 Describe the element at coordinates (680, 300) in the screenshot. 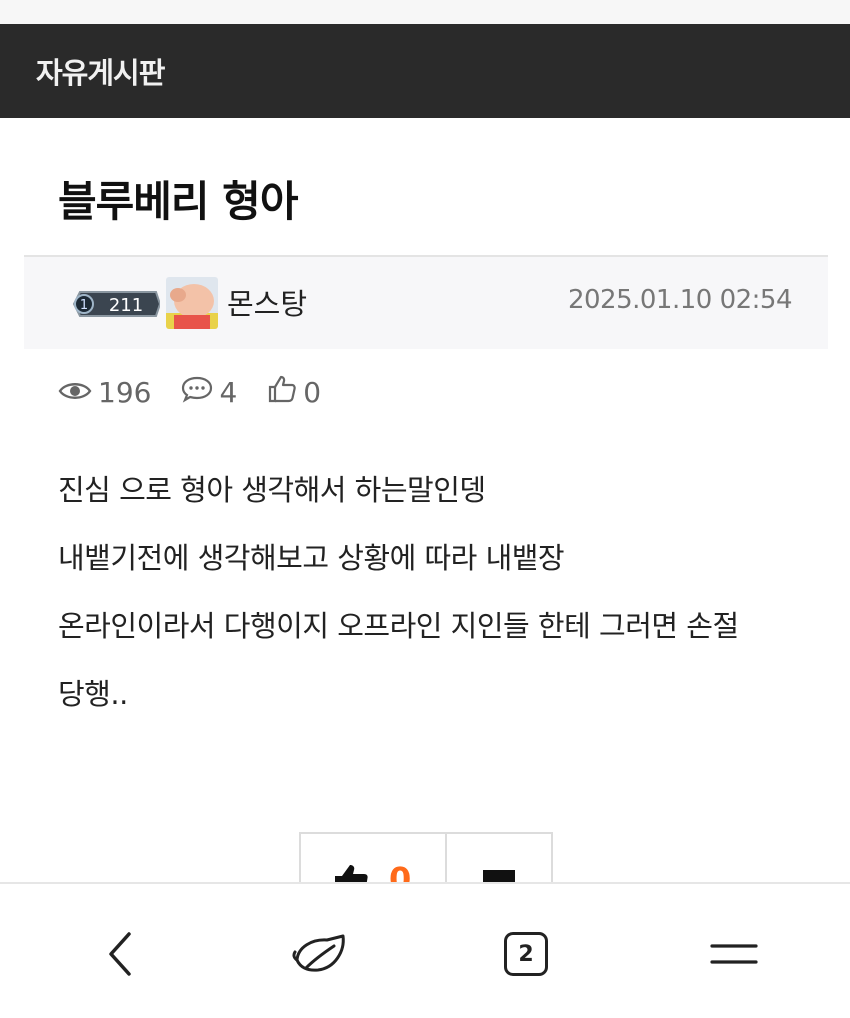

I see `post-date: 2025.01.10 02:54` at that location.